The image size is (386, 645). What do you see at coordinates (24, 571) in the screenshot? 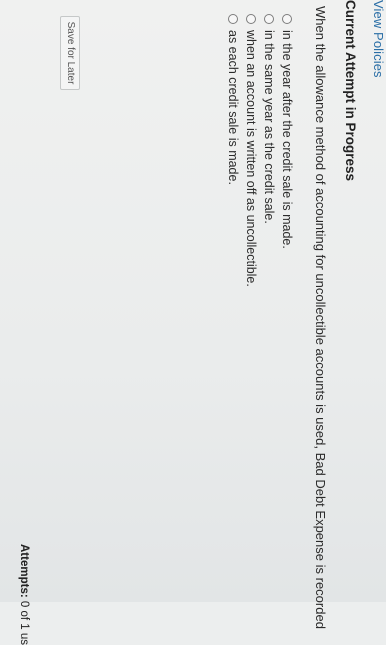
I see `attempts-label: Attempts:` at bounding box center [24, 571].